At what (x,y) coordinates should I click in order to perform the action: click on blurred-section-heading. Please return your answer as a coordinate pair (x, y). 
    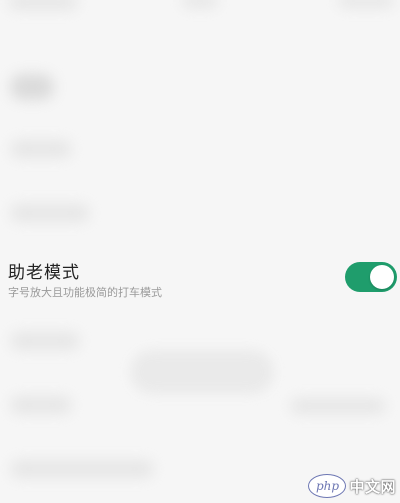
    Looking at the image, I should click on (32, 87).